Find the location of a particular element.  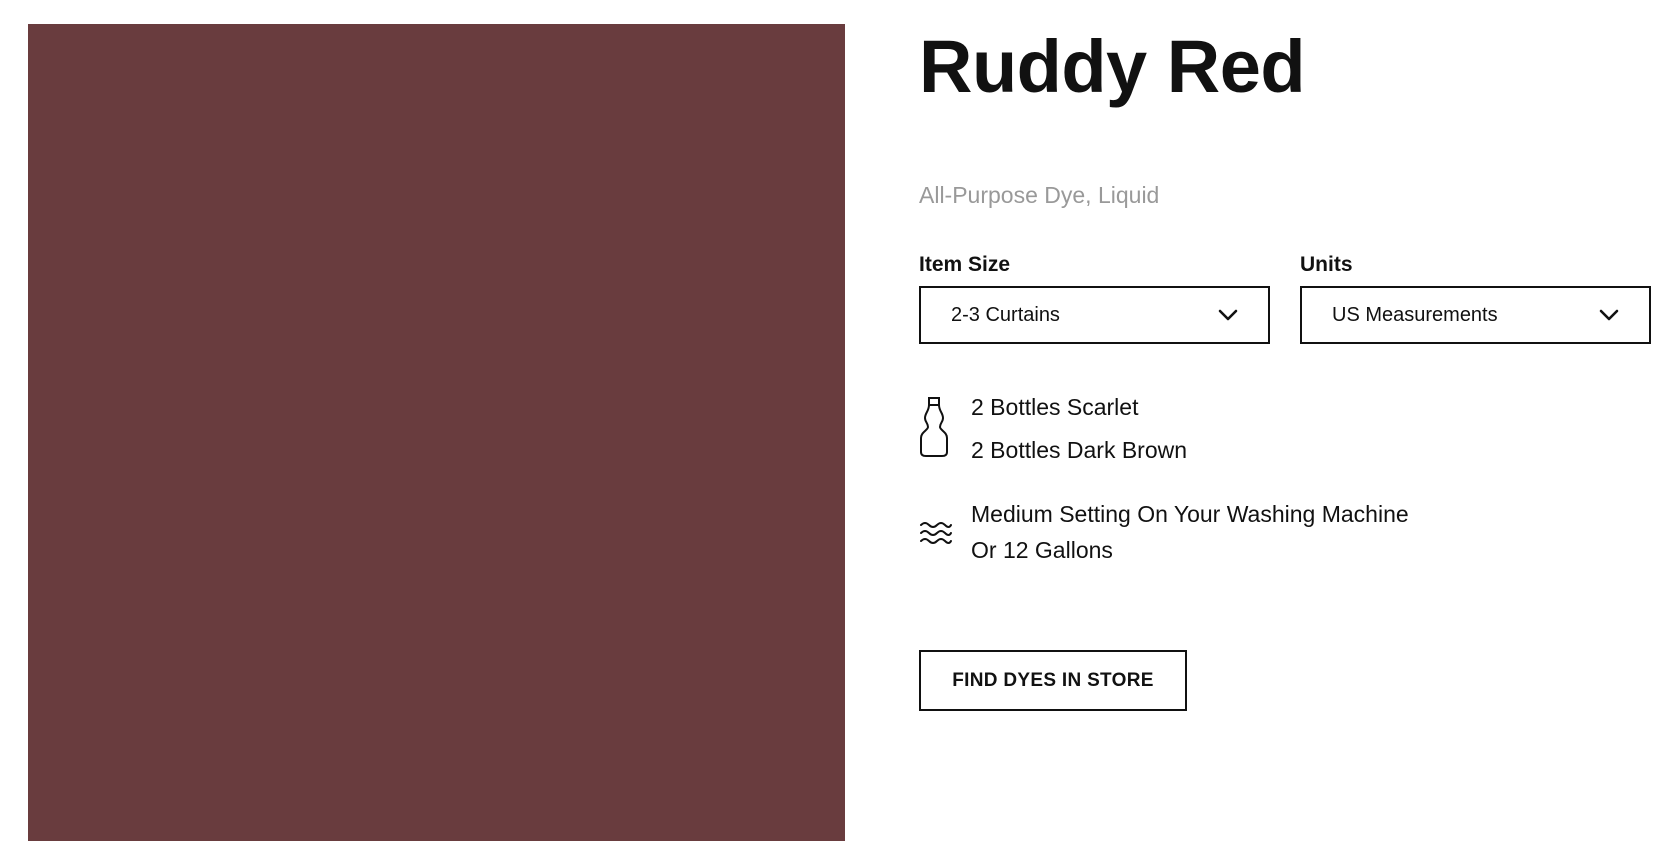

item-size-value: 2-3 Curtains is located at coordinates (1005, 314).